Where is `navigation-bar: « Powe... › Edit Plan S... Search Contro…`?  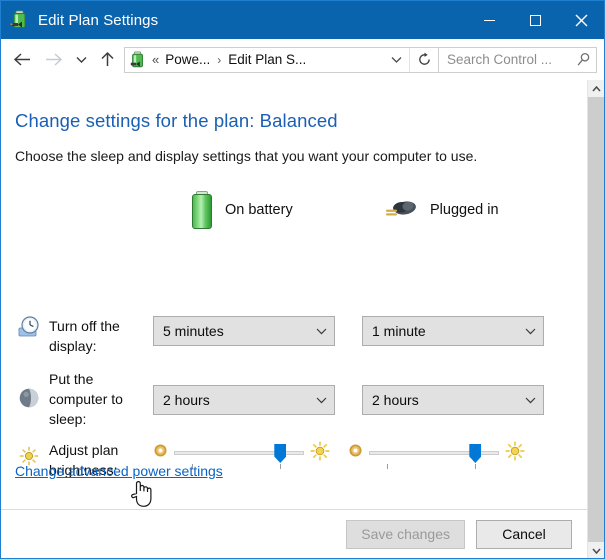 navigation-bar: « Powe... › Edit Plan S... Search Contro… is located at coordinates (302, 59).